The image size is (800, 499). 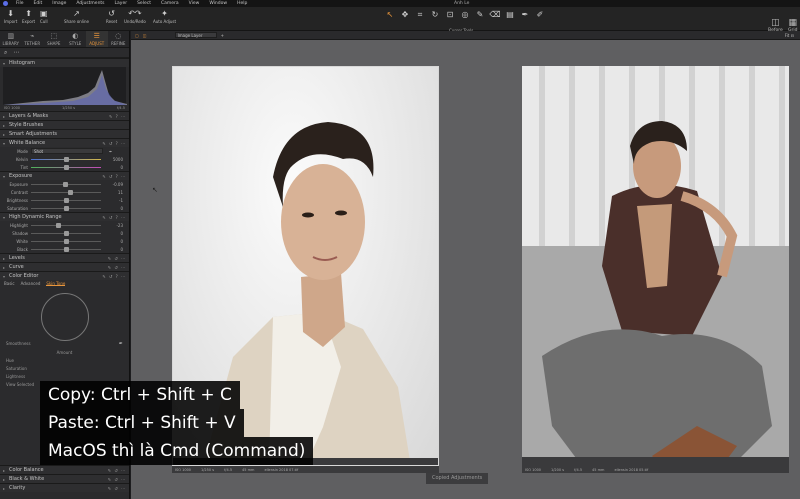 I want to click on layers-masks-header: ▸ Layers & Masks ✎ ? ⋯, so click(x=64, y=115).